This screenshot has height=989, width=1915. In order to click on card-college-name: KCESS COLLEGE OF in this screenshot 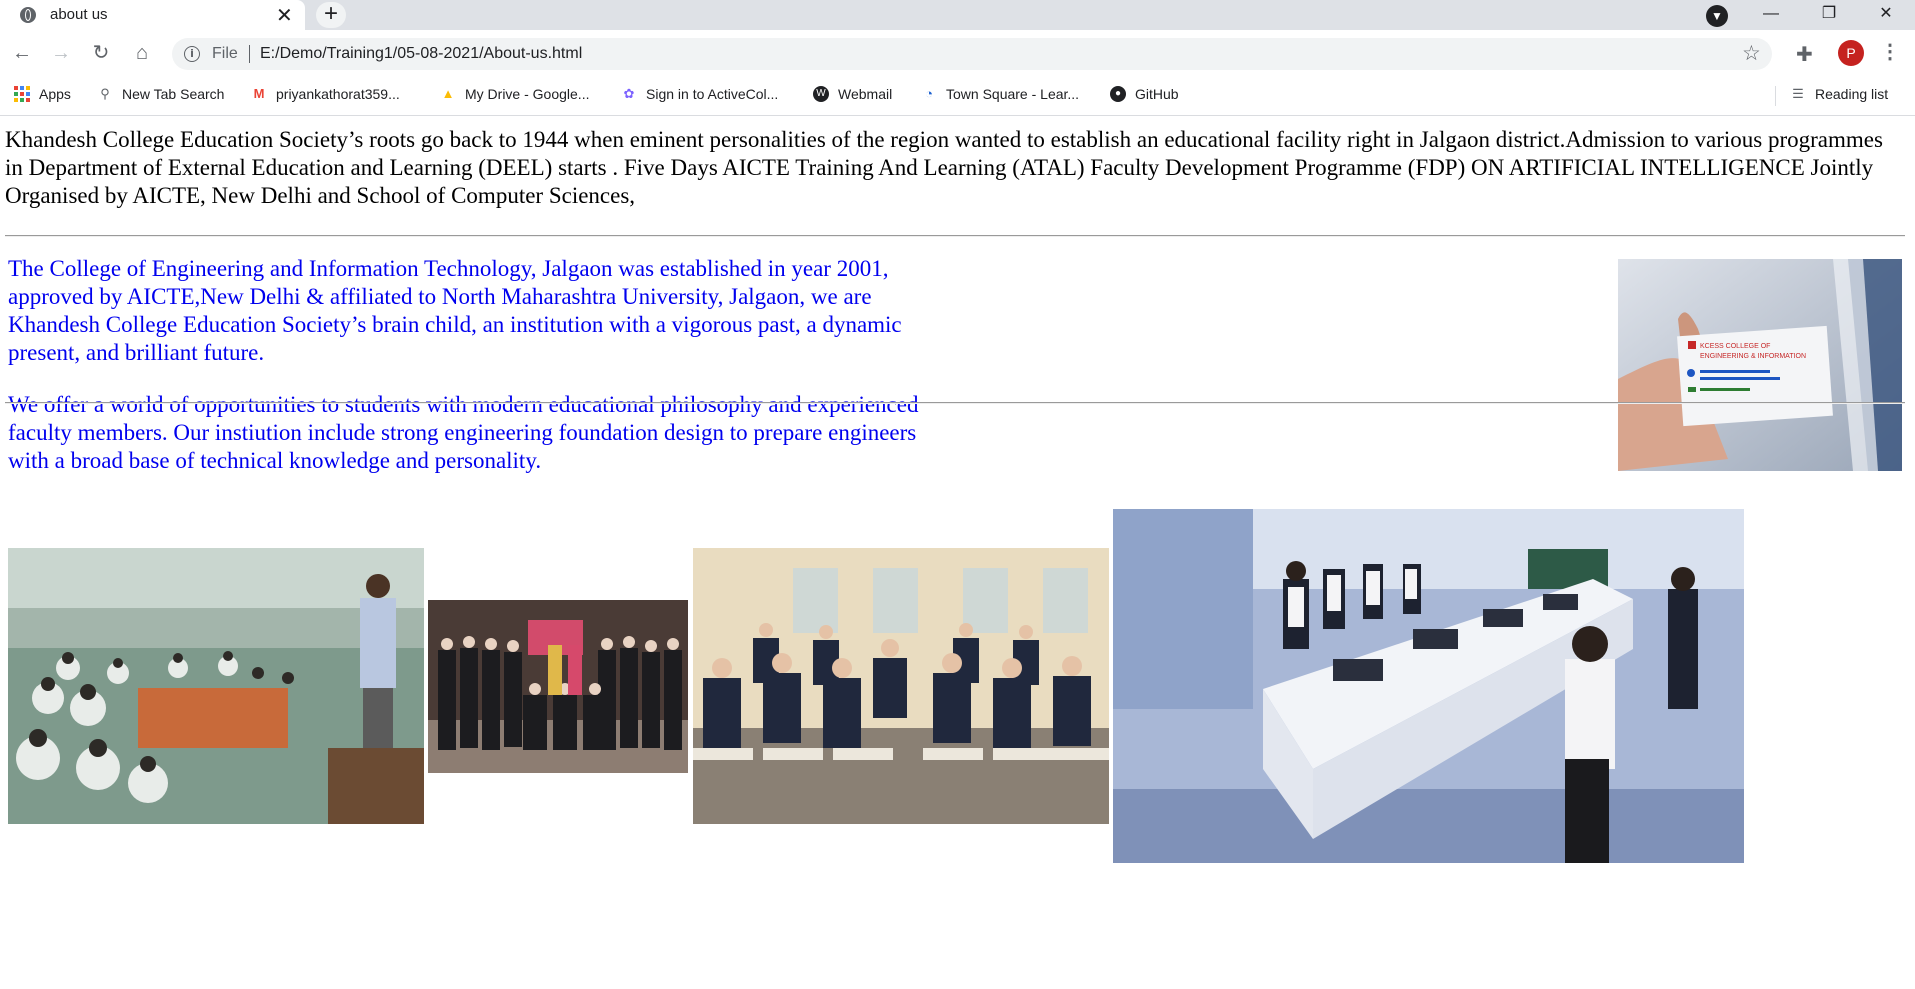, I will do `click(1735, 346)`.